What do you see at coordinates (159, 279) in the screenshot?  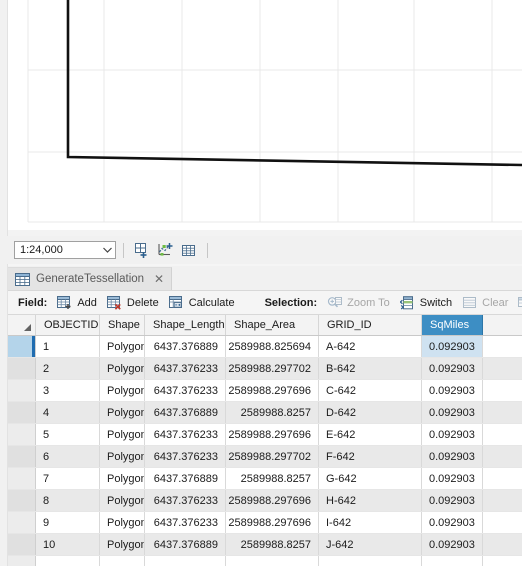 I see `close-icon: ✕` at bounding box center [159, 279].